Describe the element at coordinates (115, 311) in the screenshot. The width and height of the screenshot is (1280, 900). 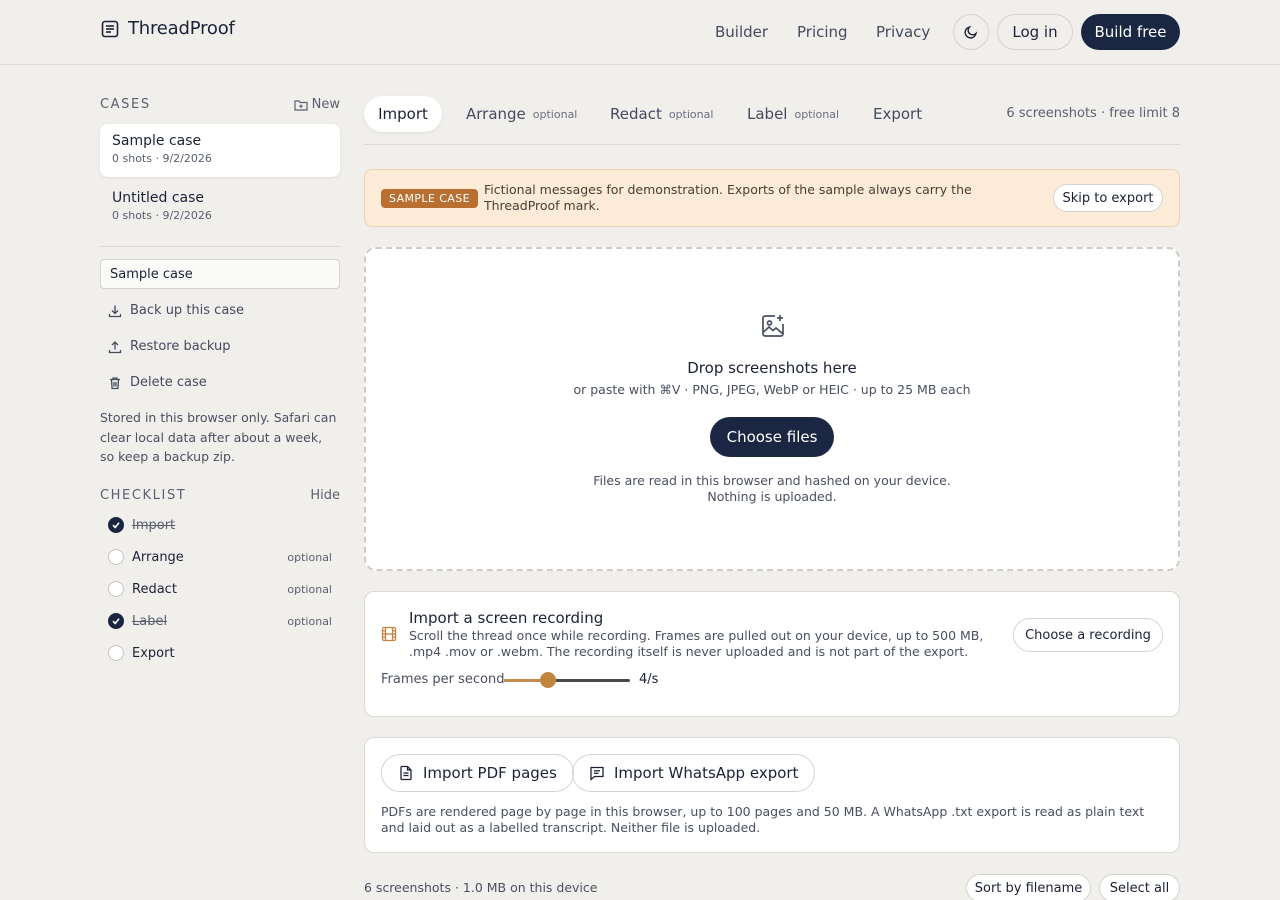
I see `download-icon` at that location.